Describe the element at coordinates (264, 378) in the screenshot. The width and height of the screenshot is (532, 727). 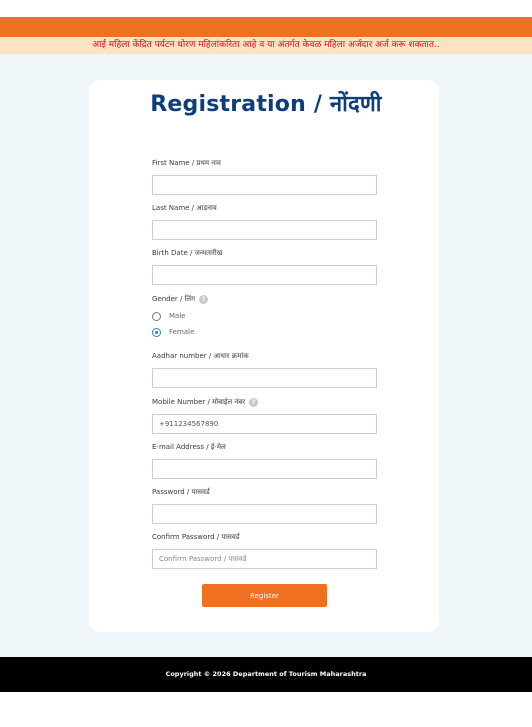
I see `aadhar-input` at that location.